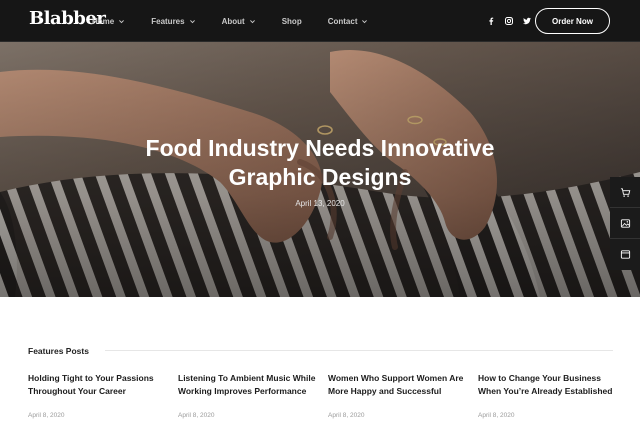 The height and width of the screenshot is (448, 640). I want to click on cart-button, so click(625, 192).